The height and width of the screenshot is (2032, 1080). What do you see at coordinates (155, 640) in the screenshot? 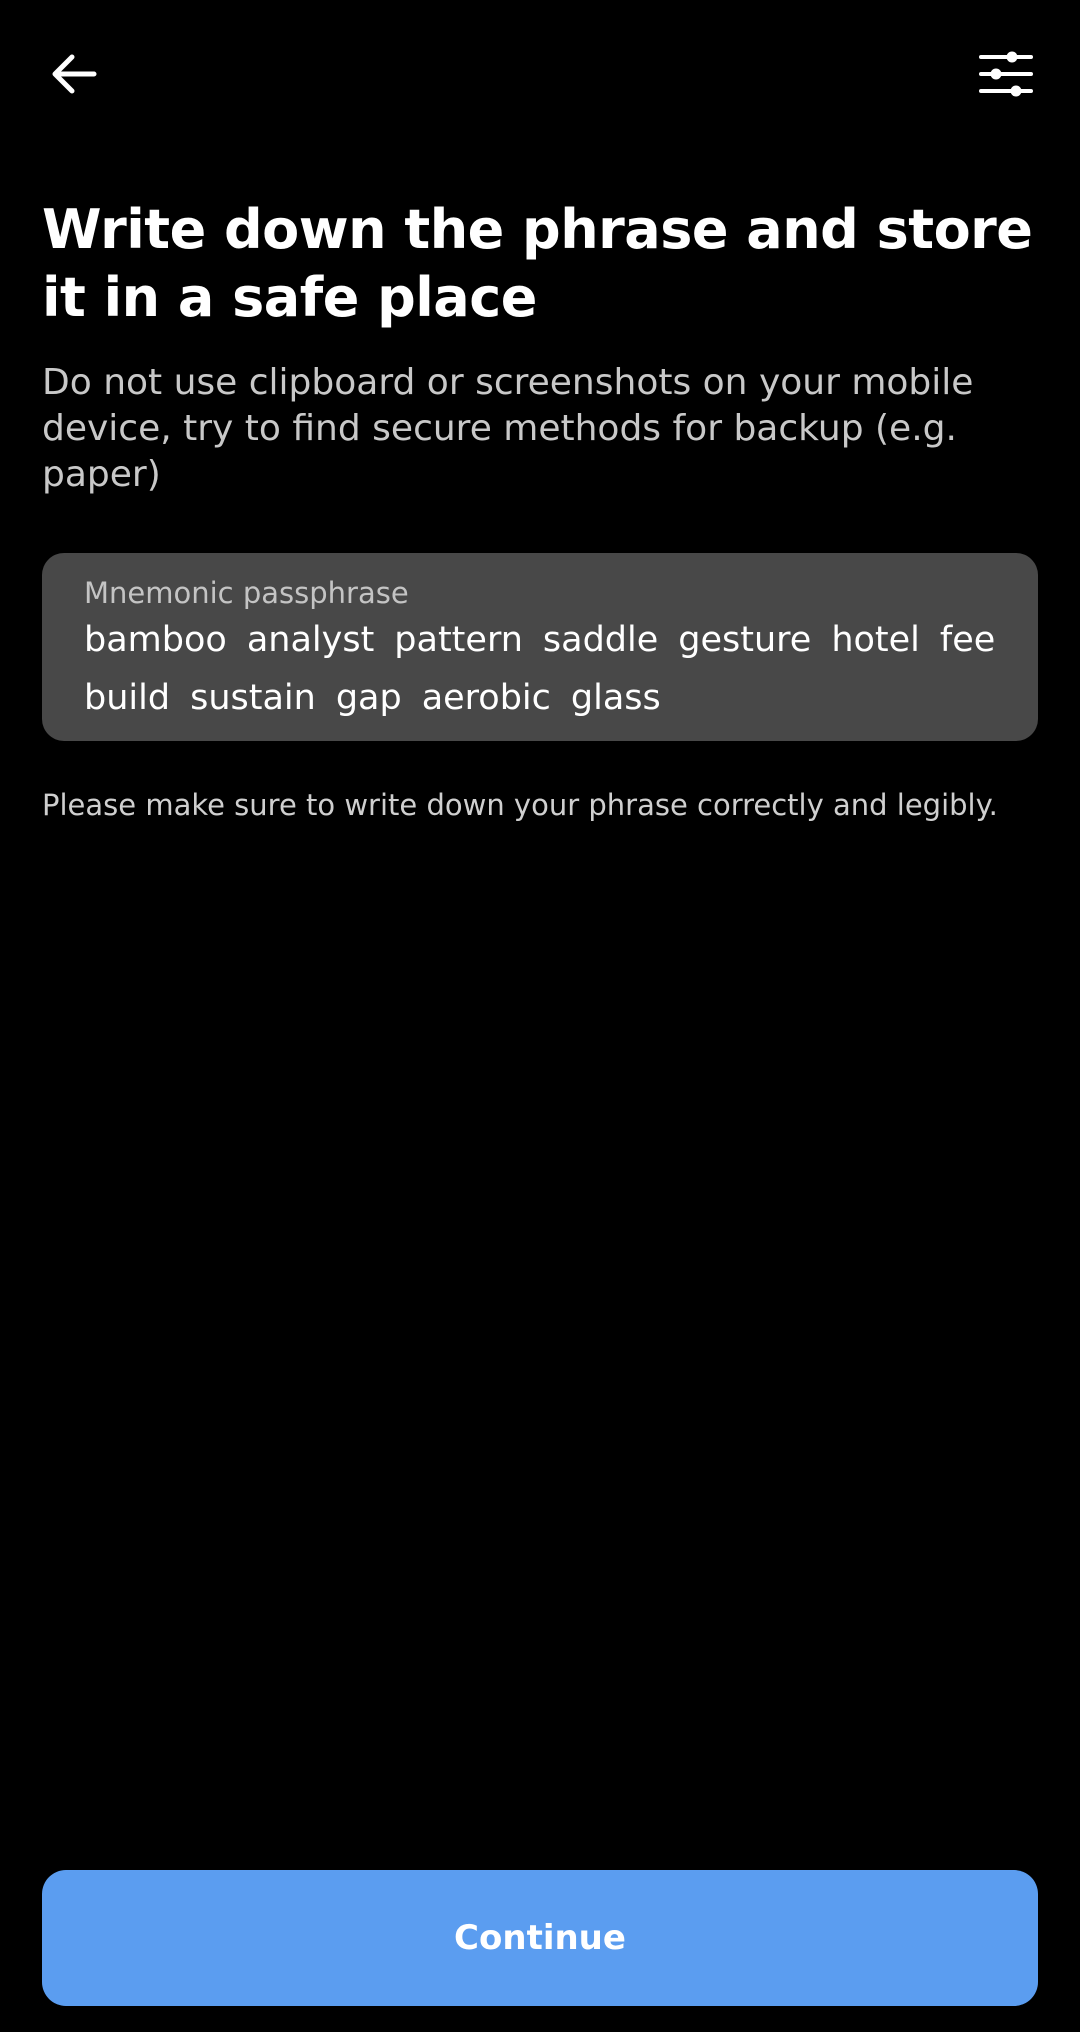
I see `phrase-word: bamboo` at bounding box center [155, 640].